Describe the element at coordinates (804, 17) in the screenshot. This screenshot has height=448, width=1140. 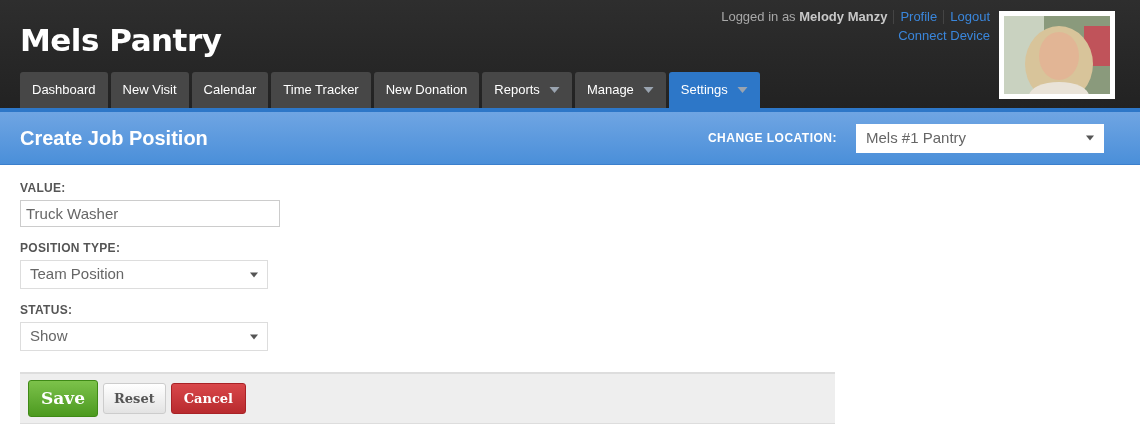
I see `logged-in-text: Logged in as Melody Manzy` at that location.